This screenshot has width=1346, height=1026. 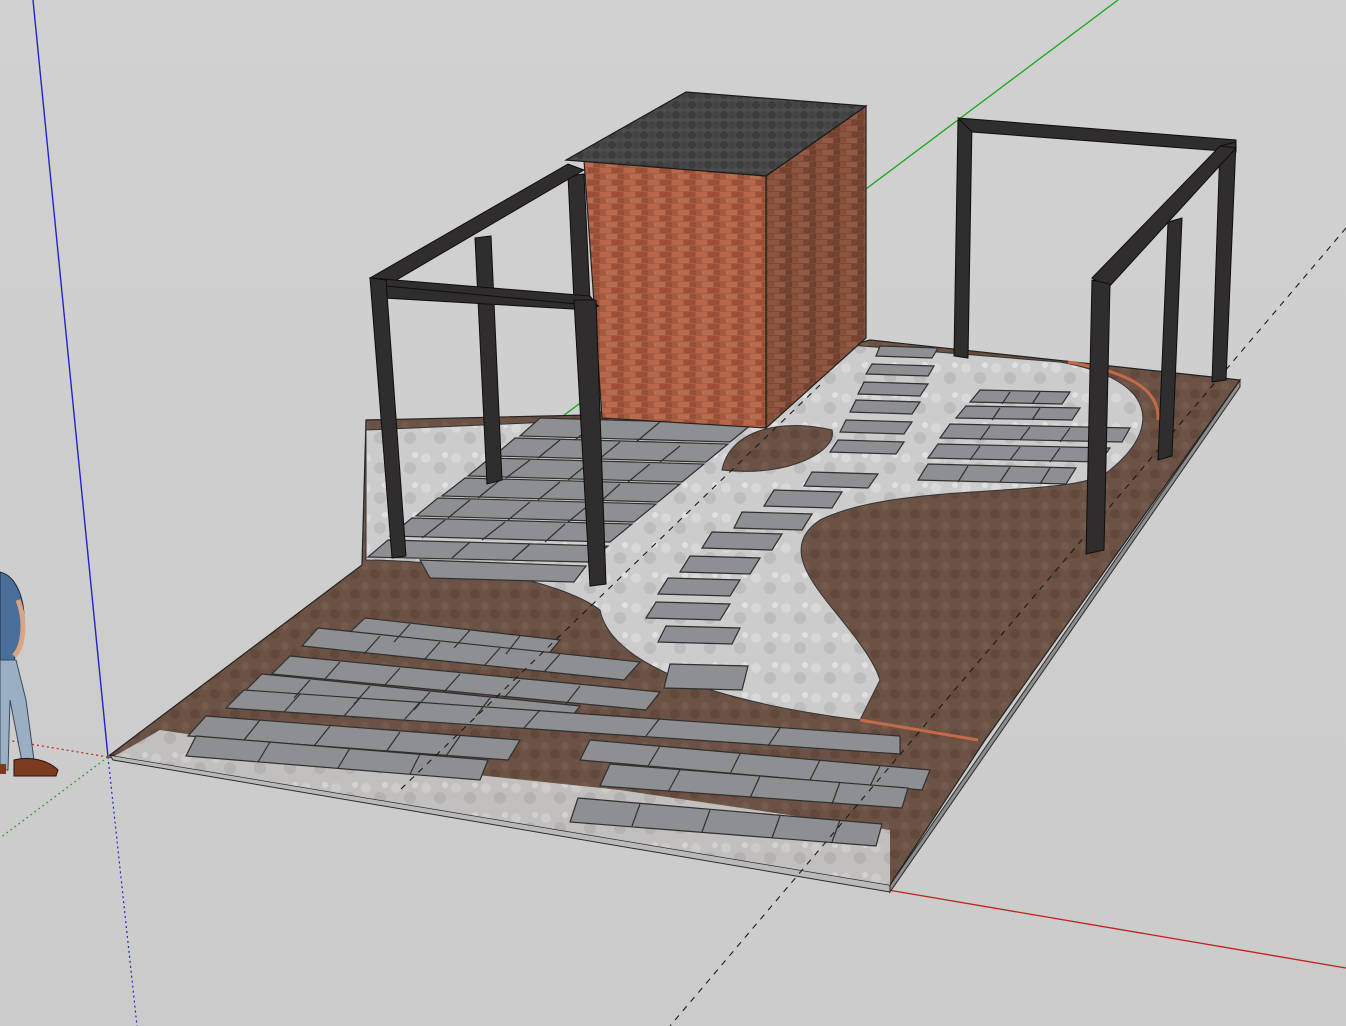 What do you see at coordinates (675, 294) in the screenshot?
I see `shed-front-face` at bounding box center [675, 294].